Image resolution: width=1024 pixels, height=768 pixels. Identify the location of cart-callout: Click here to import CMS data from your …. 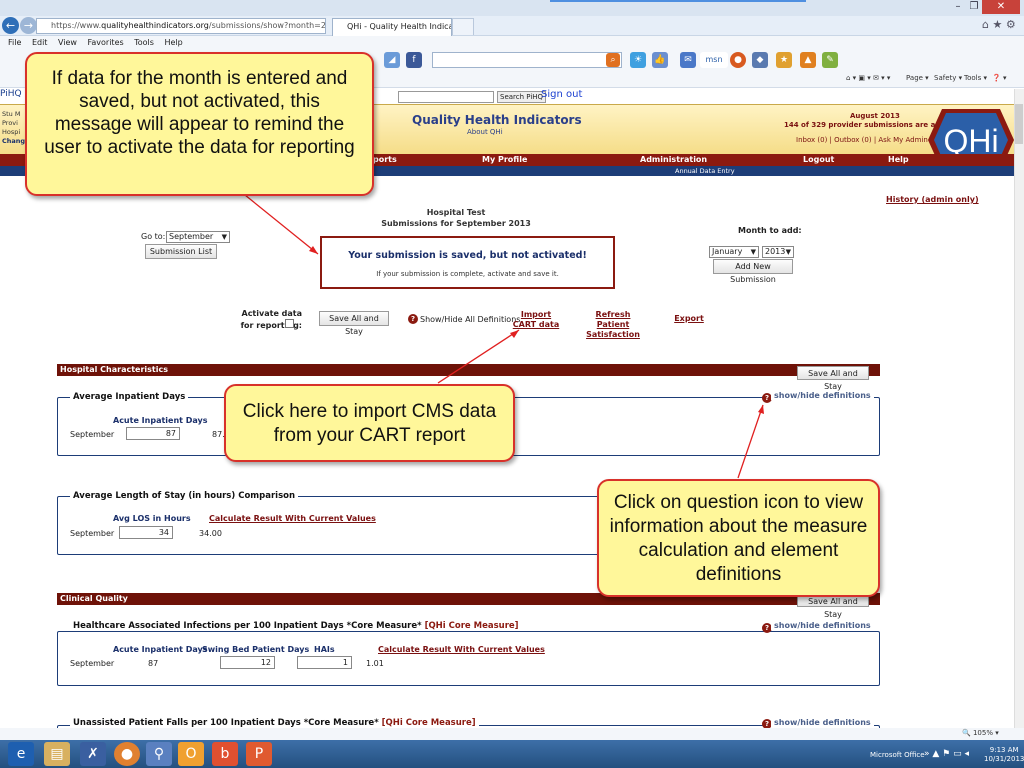
(369, 423).